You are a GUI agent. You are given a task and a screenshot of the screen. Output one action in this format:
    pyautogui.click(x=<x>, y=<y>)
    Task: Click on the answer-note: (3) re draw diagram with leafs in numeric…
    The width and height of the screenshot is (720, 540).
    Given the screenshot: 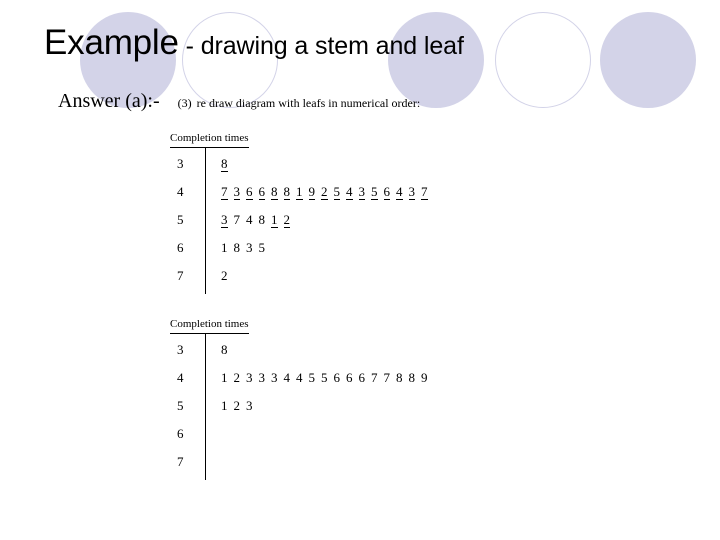 What is the action you would take?
    pyautogui.click(x=299, y=103)
    